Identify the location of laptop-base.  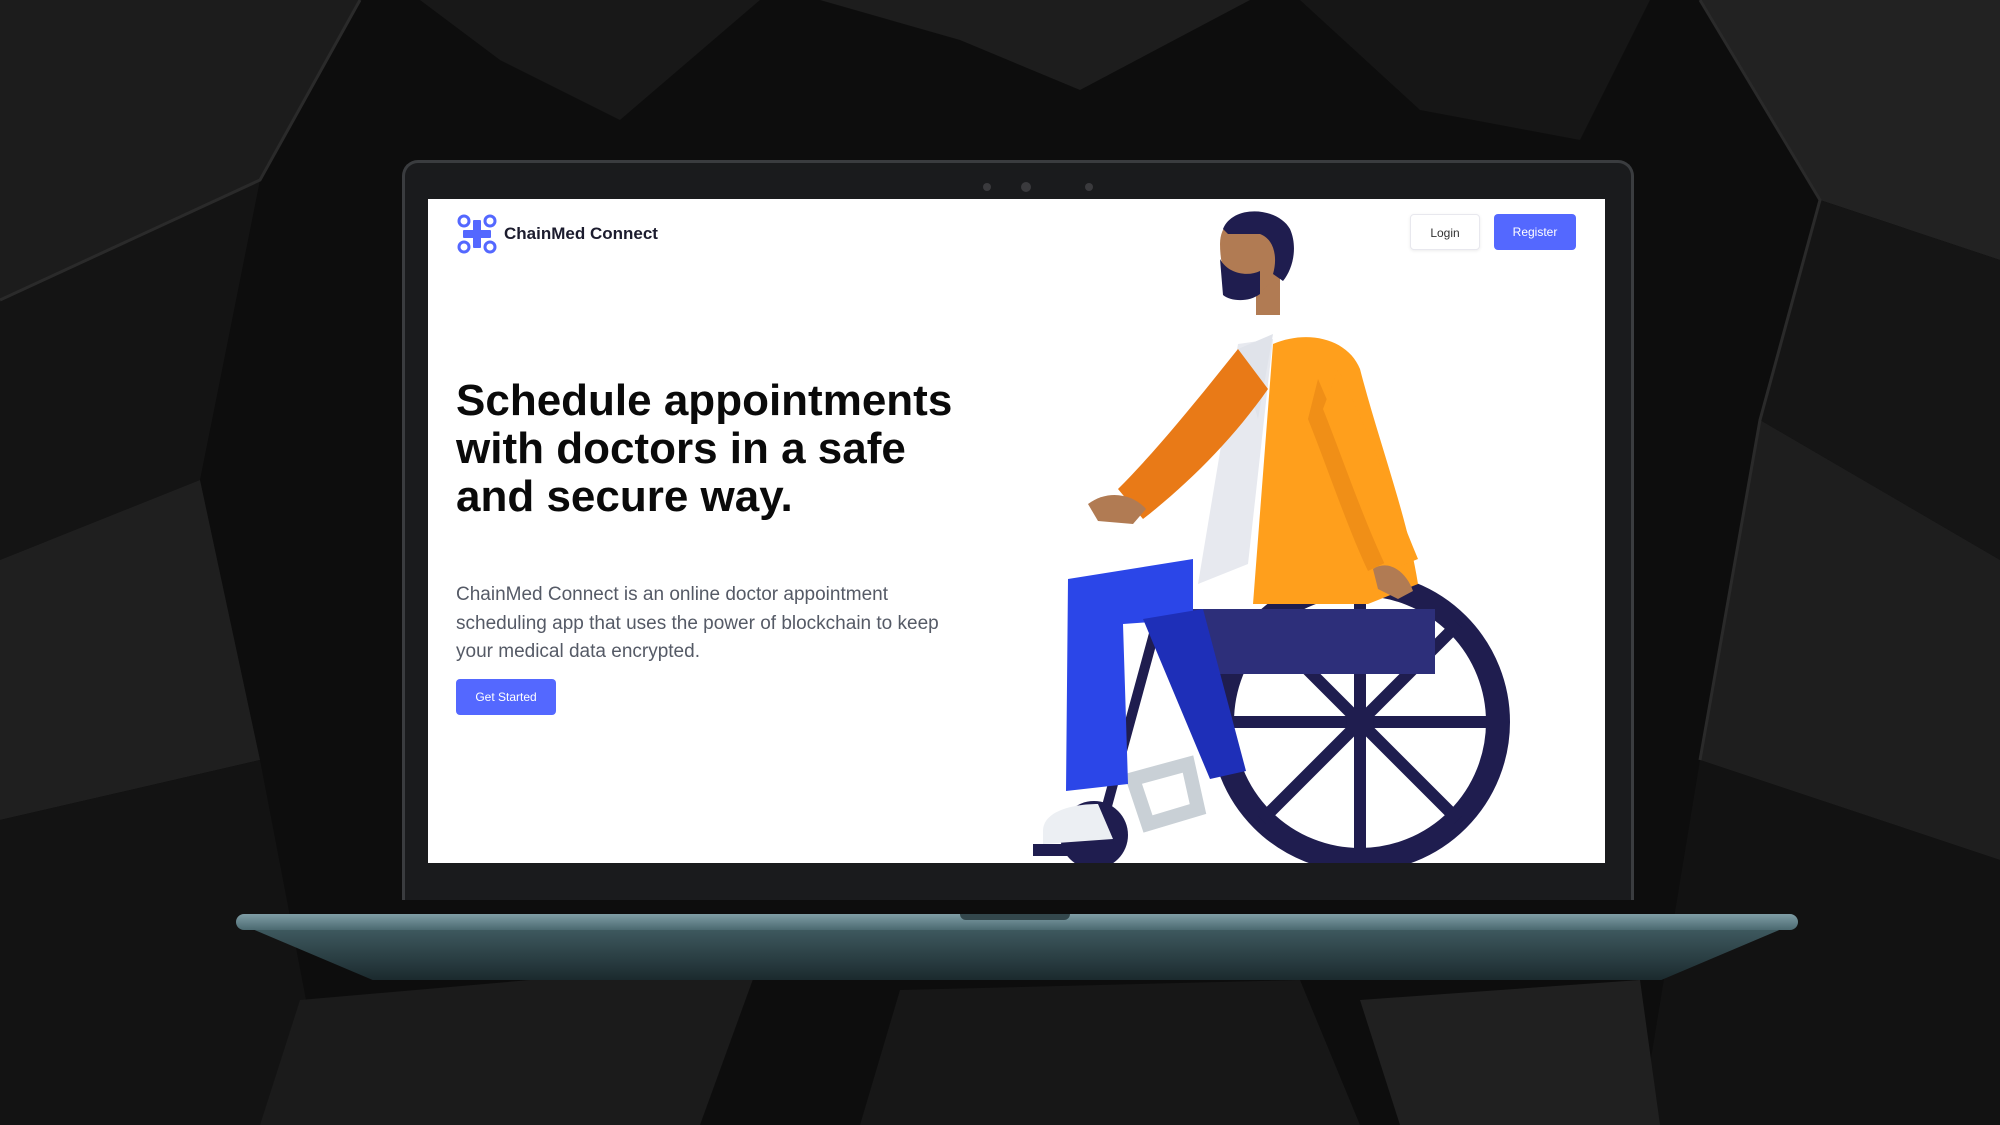
(1017, 954).